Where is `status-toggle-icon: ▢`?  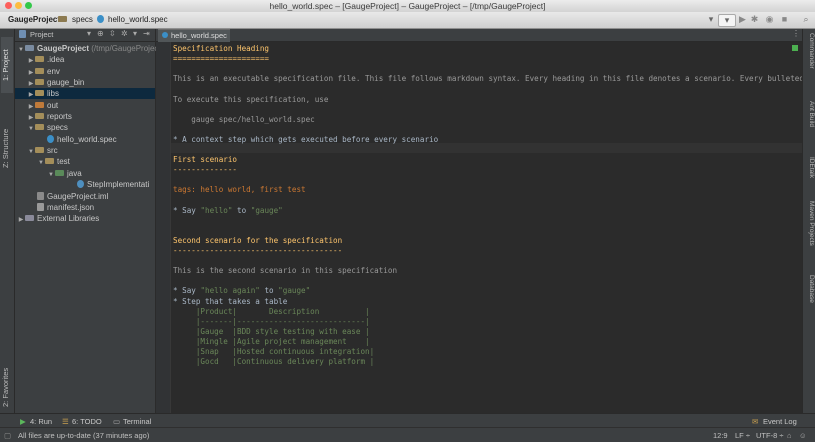
status-toggle-icon: ▢ is located at coordinates (7, 435).